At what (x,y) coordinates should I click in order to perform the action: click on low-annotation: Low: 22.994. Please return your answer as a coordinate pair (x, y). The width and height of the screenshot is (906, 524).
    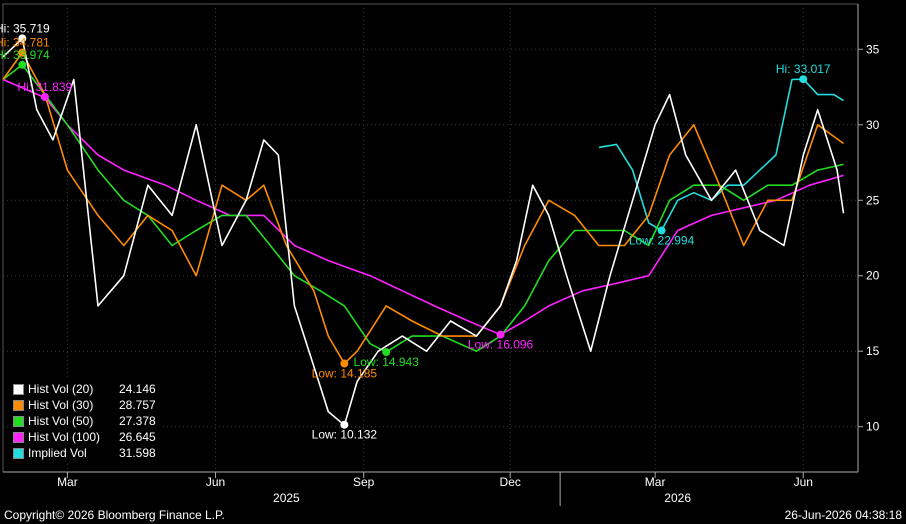
    Looking at the image, I should click on (662, 241).